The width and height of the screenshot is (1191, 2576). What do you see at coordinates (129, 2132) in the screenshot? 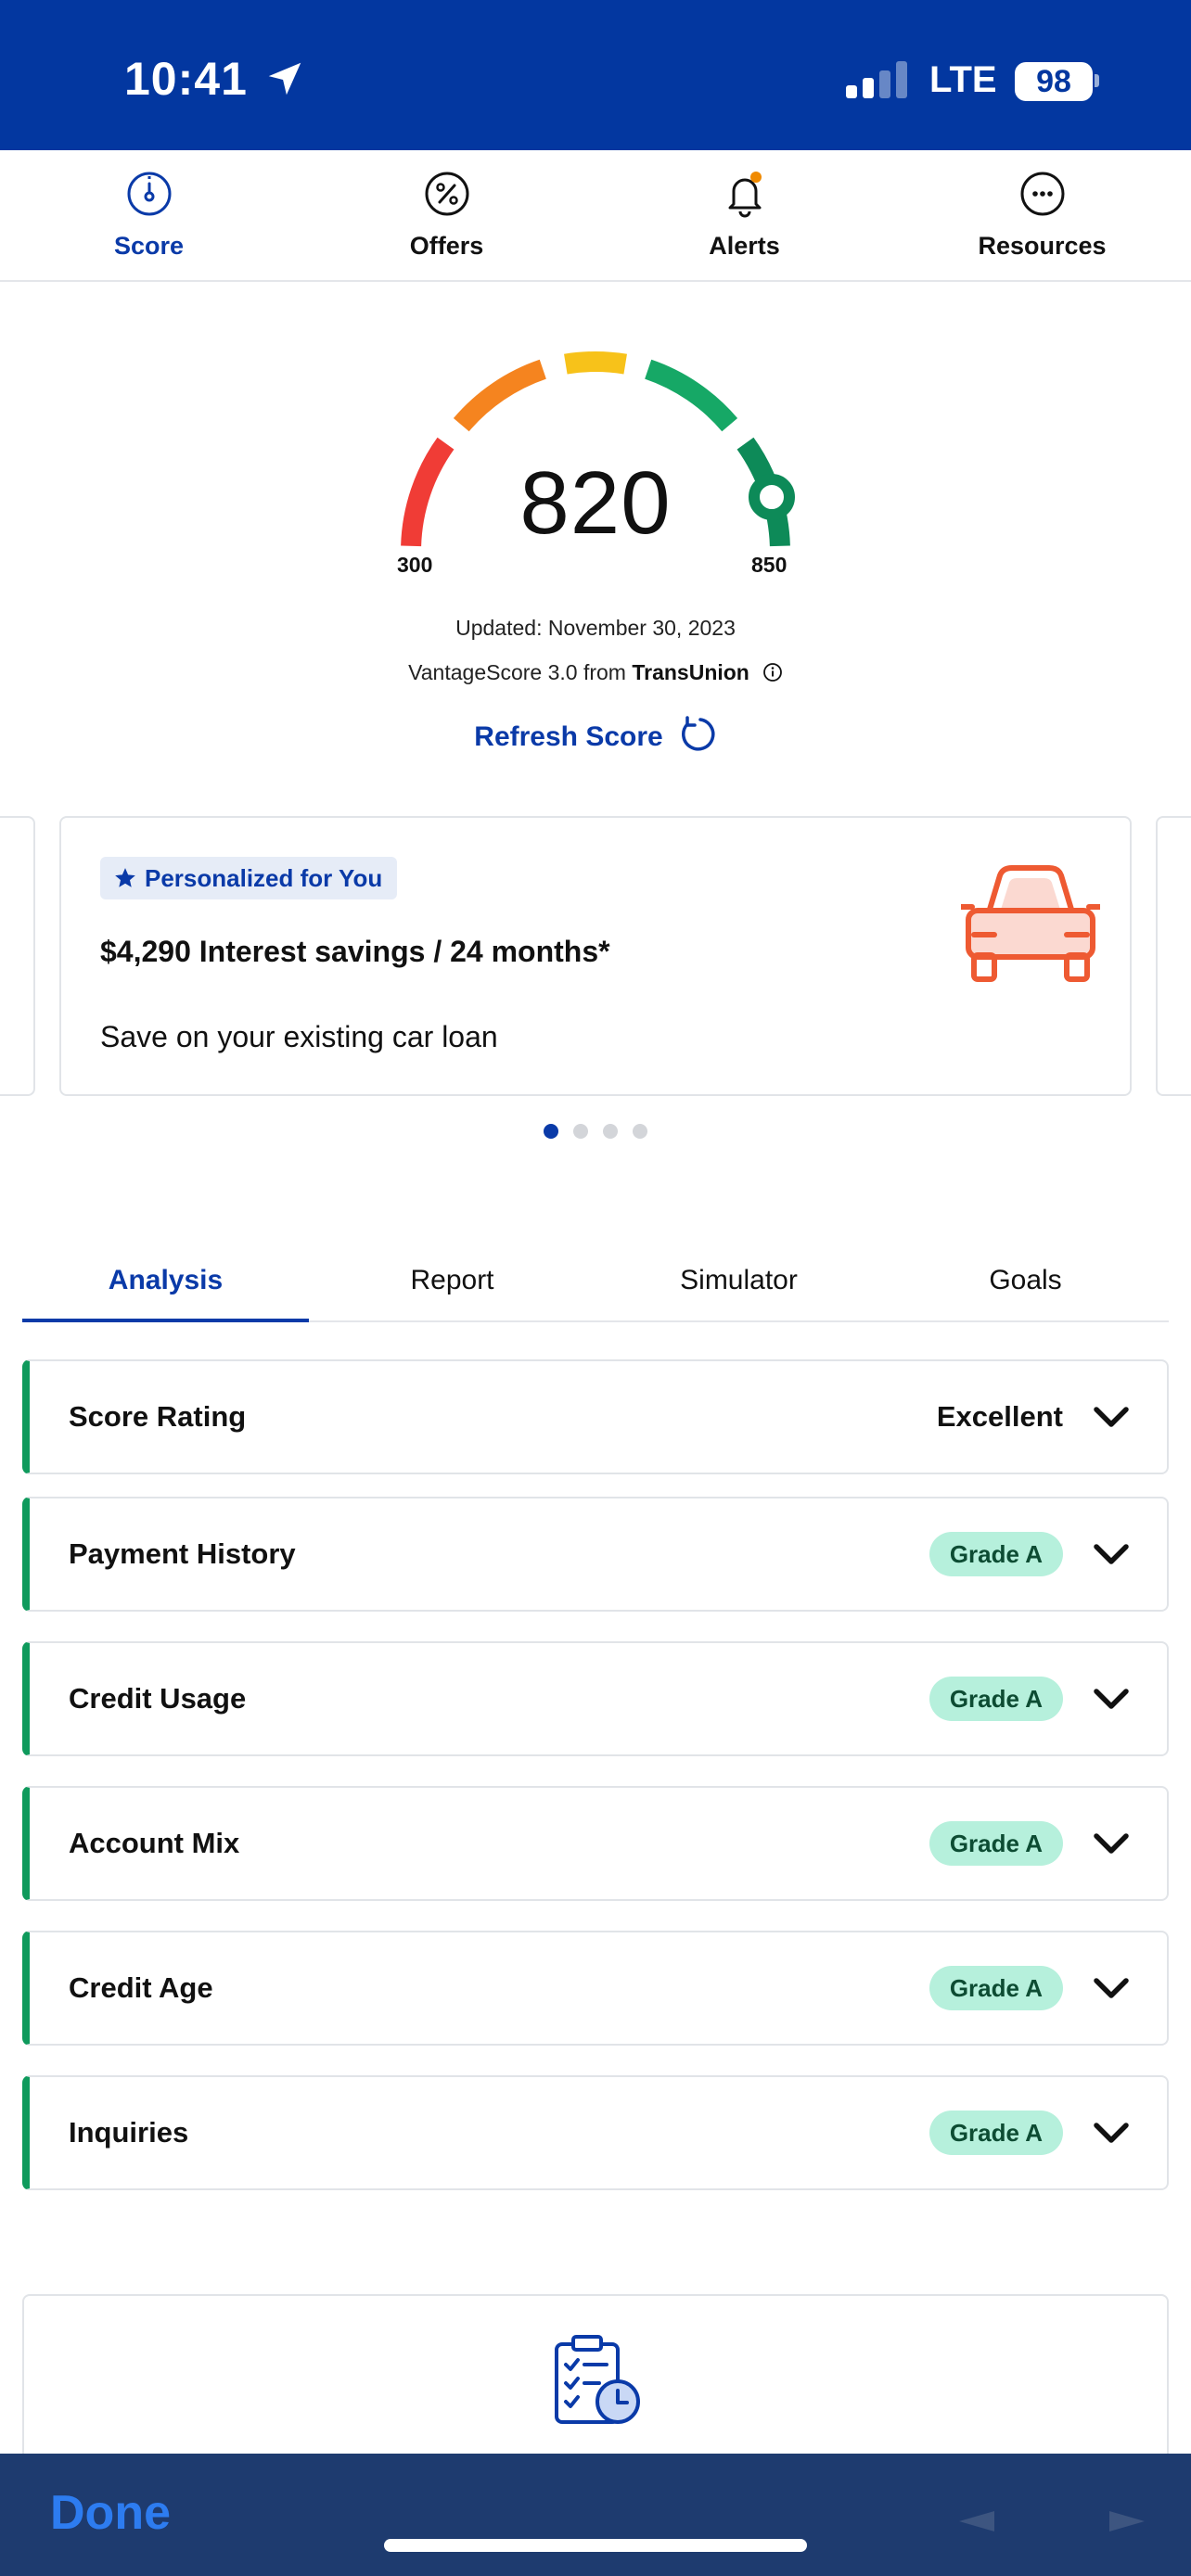
I see `factor-label: Inquiries` at bounding box center [129, 2132].